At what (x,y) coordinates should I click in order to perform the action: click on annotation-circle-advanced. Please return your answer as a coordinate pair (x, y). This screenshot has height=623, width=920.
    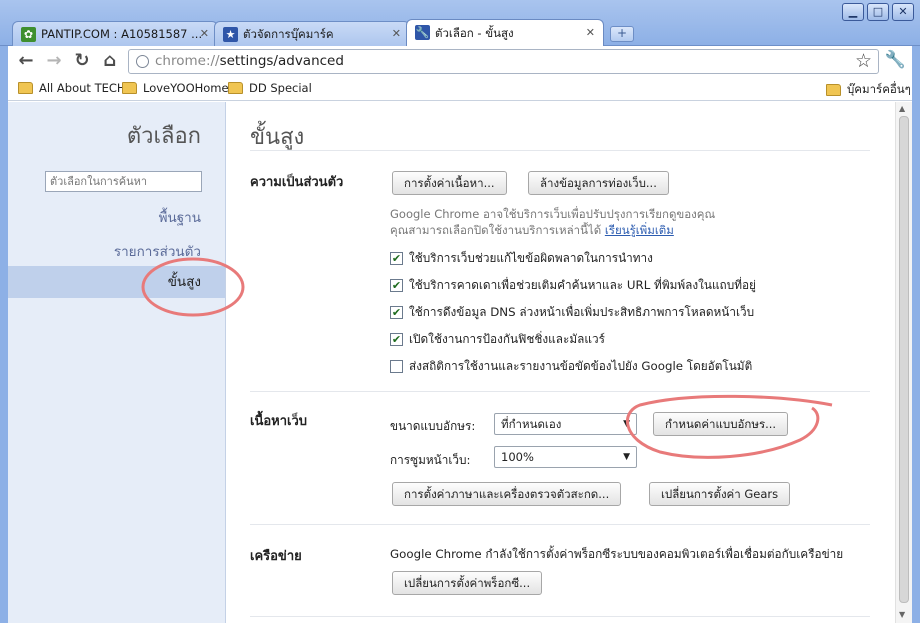
    Looking at the image, I should click on (193, 287).